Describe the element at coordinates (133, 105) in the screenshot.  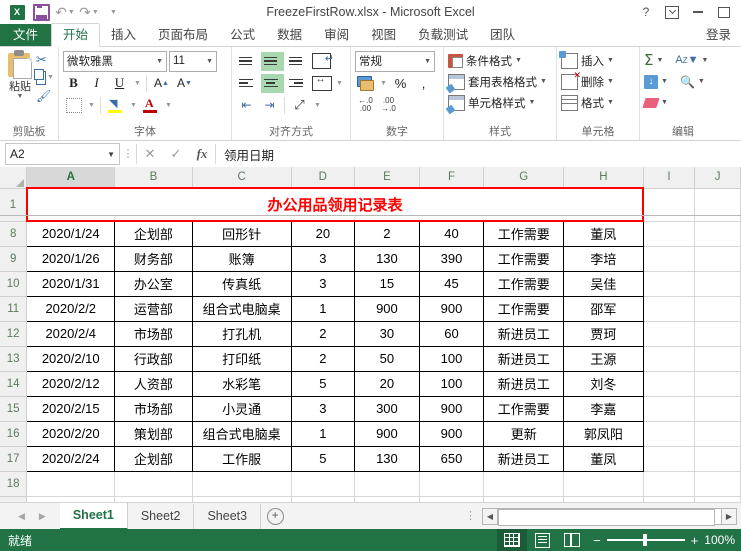
I see `fill-color-dropdown-icon: ▼` at that location.